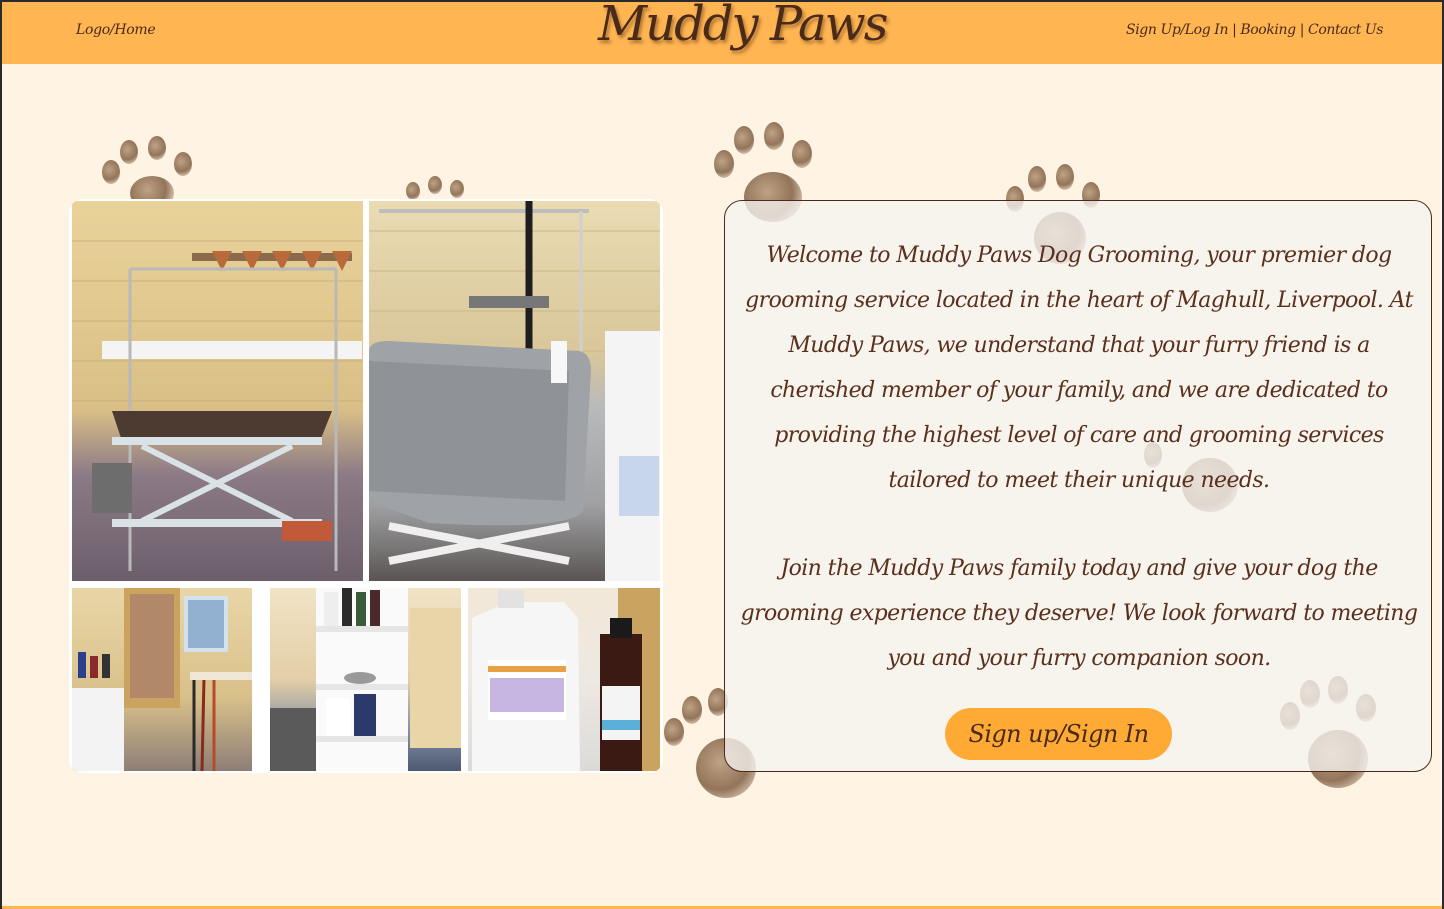 Image resolution: width=1444 pixels, height=909 pixels. What do you see at coordinates (564, 679) in the screenshot?
I see `shampoo-bottles-photo` at bounding box center [564, 679].